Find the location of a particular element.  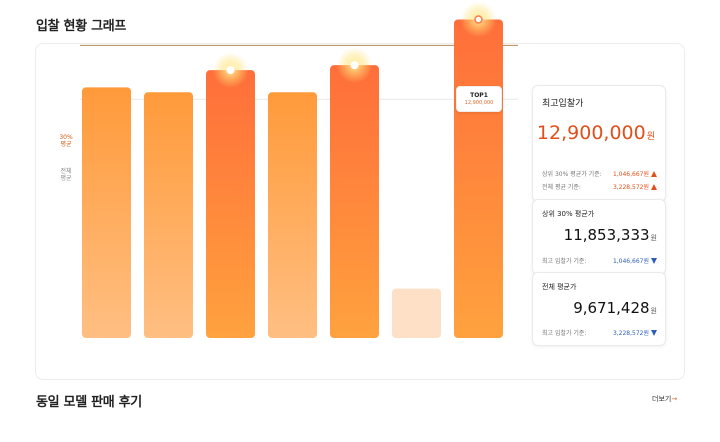

avg-vs-max-row: 최고 입찰가 기준: 3,228,572원 is located at coordinates (599, 332).